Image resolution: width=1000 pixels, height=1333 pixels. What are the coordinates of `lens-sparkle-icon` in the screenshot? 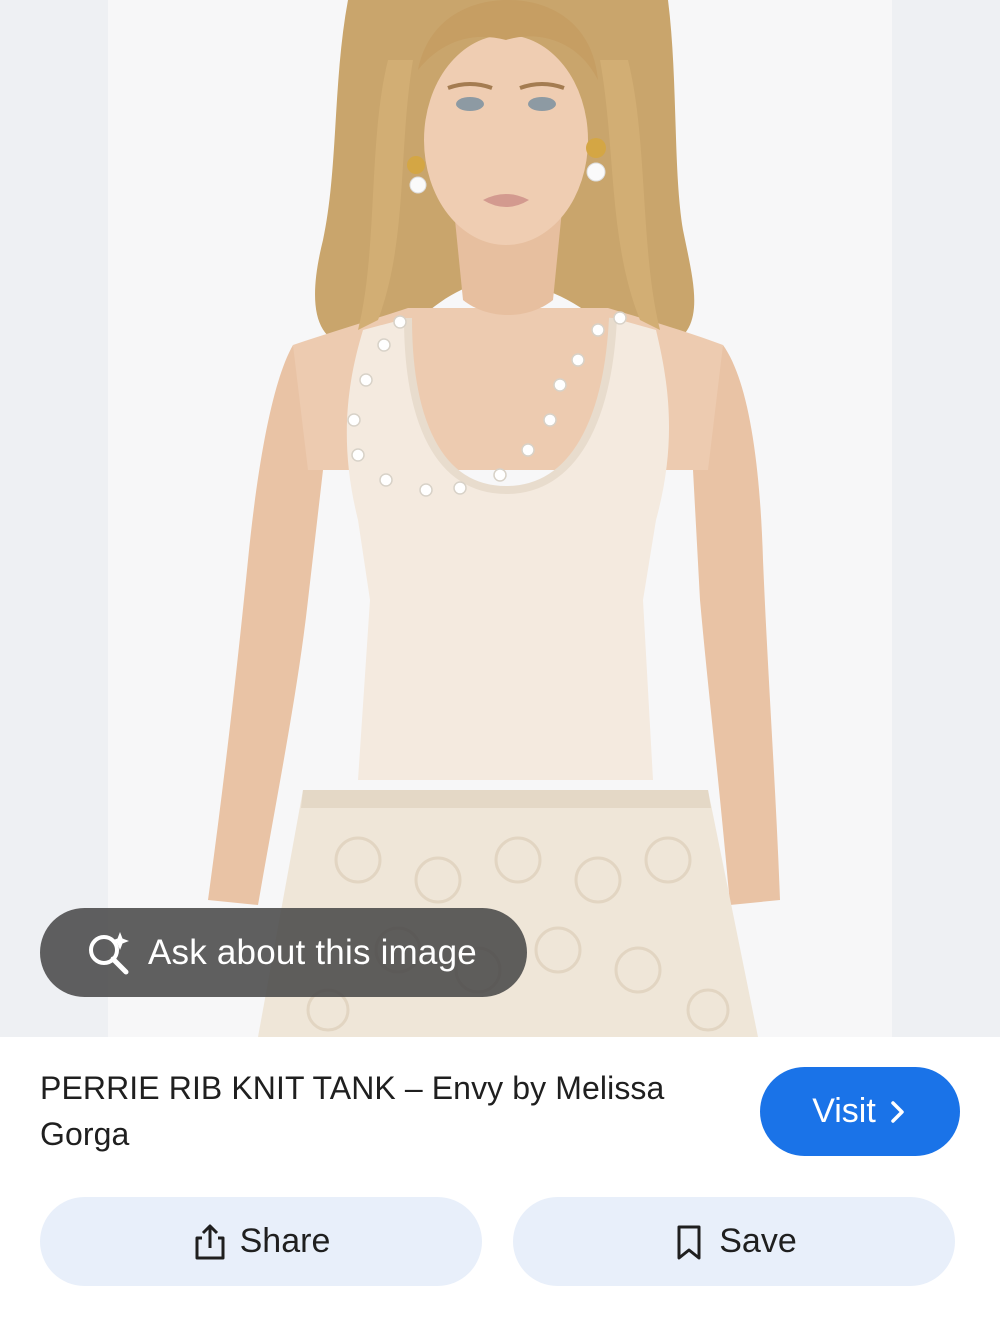 It's located at (109, 953).